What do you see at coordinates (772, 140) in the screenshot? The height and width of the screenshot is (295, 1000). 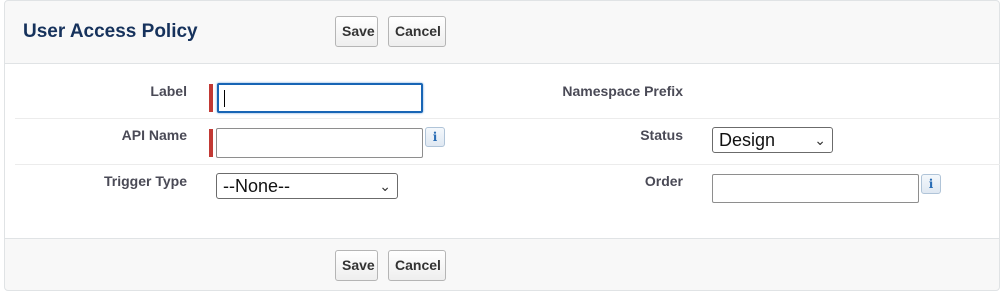 I see `status-select: Design ⌄` at bounding box center [772, 140].